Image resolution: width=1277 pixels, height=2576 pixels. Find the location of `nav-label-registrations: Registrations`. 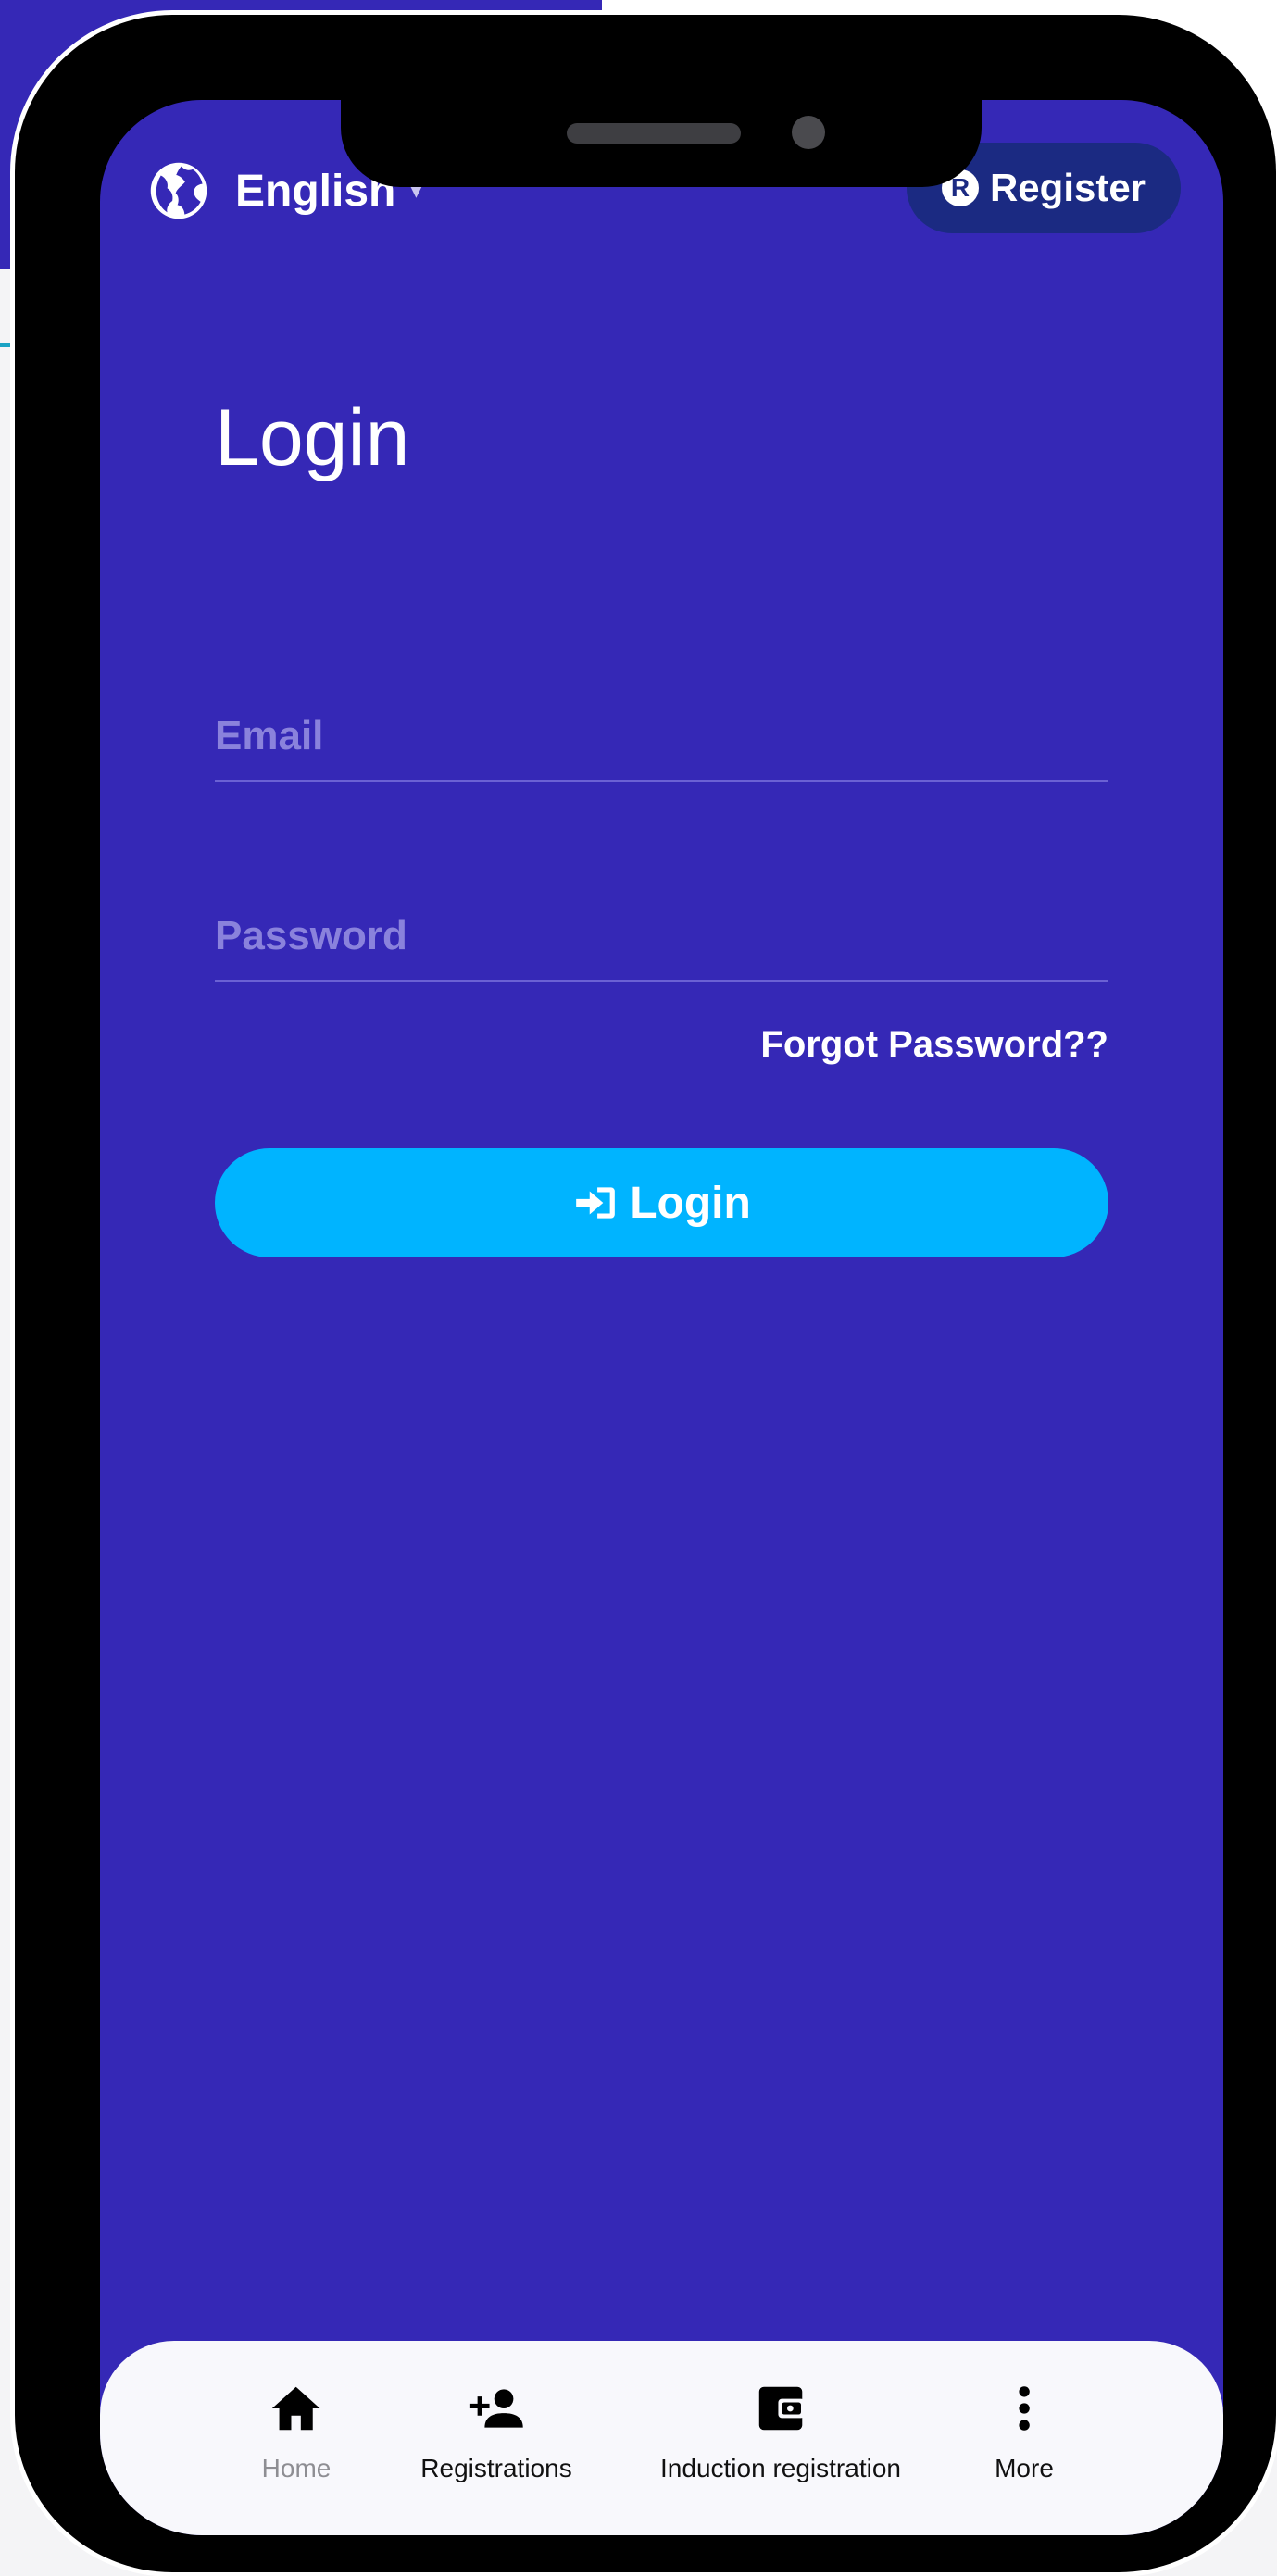

nav-label-registrations: Registrations is located at coordinates (496, 2468).